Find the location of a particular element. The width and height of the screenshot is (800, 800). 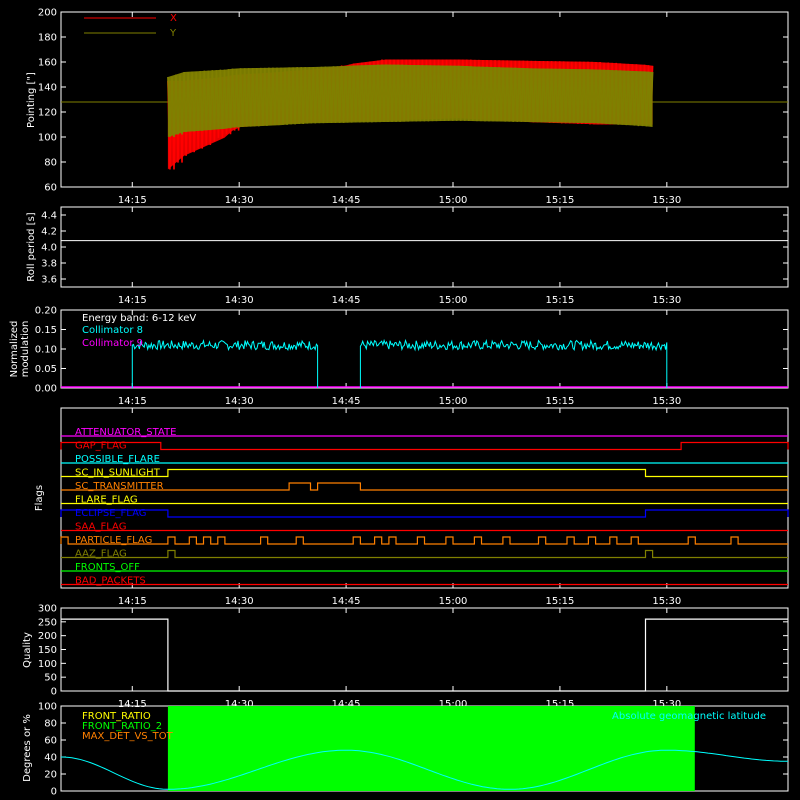

quality-ylabel: Quality is located at coordinates (27, 650).